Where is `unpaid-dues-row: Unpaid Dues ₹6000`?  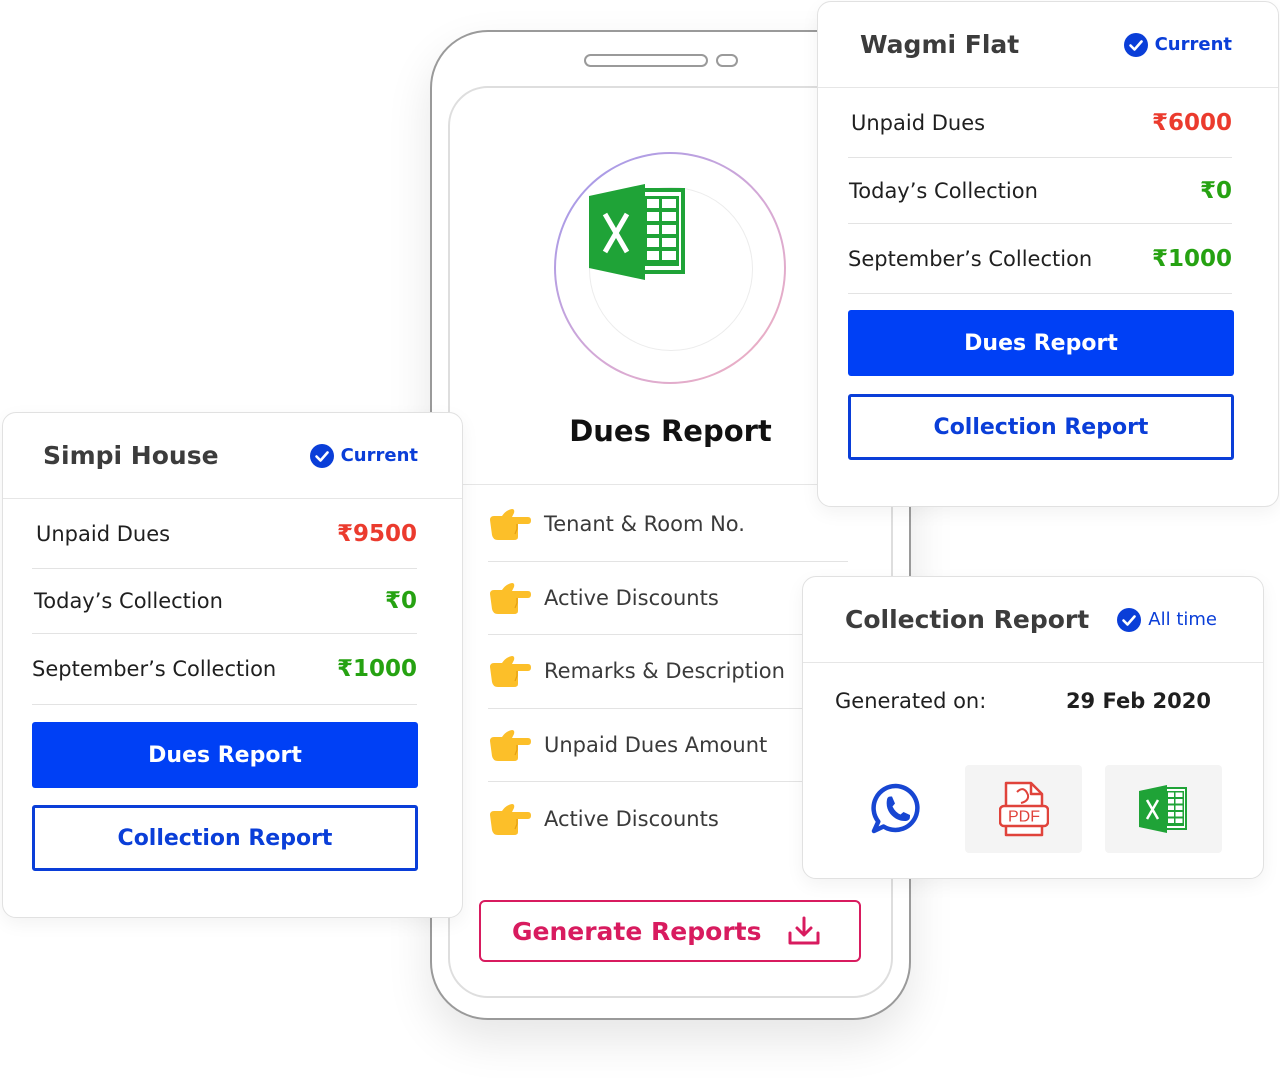
unpaid-dues-row: Unpaid Dues ₹6000 is located at coordinates (1040, 123).